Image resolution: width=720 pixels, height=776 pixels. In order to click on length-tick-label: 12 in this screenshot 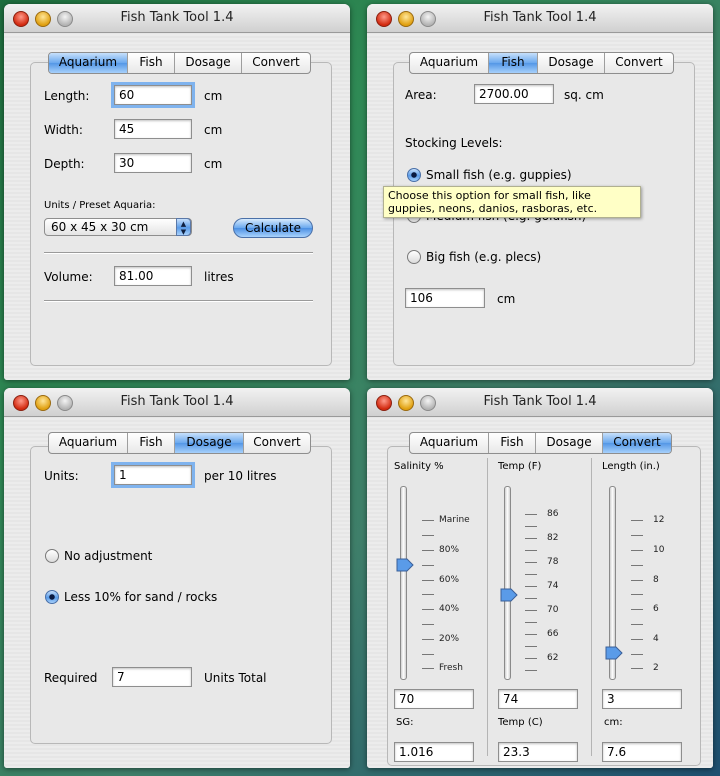, I will do `click(659, 520)`.